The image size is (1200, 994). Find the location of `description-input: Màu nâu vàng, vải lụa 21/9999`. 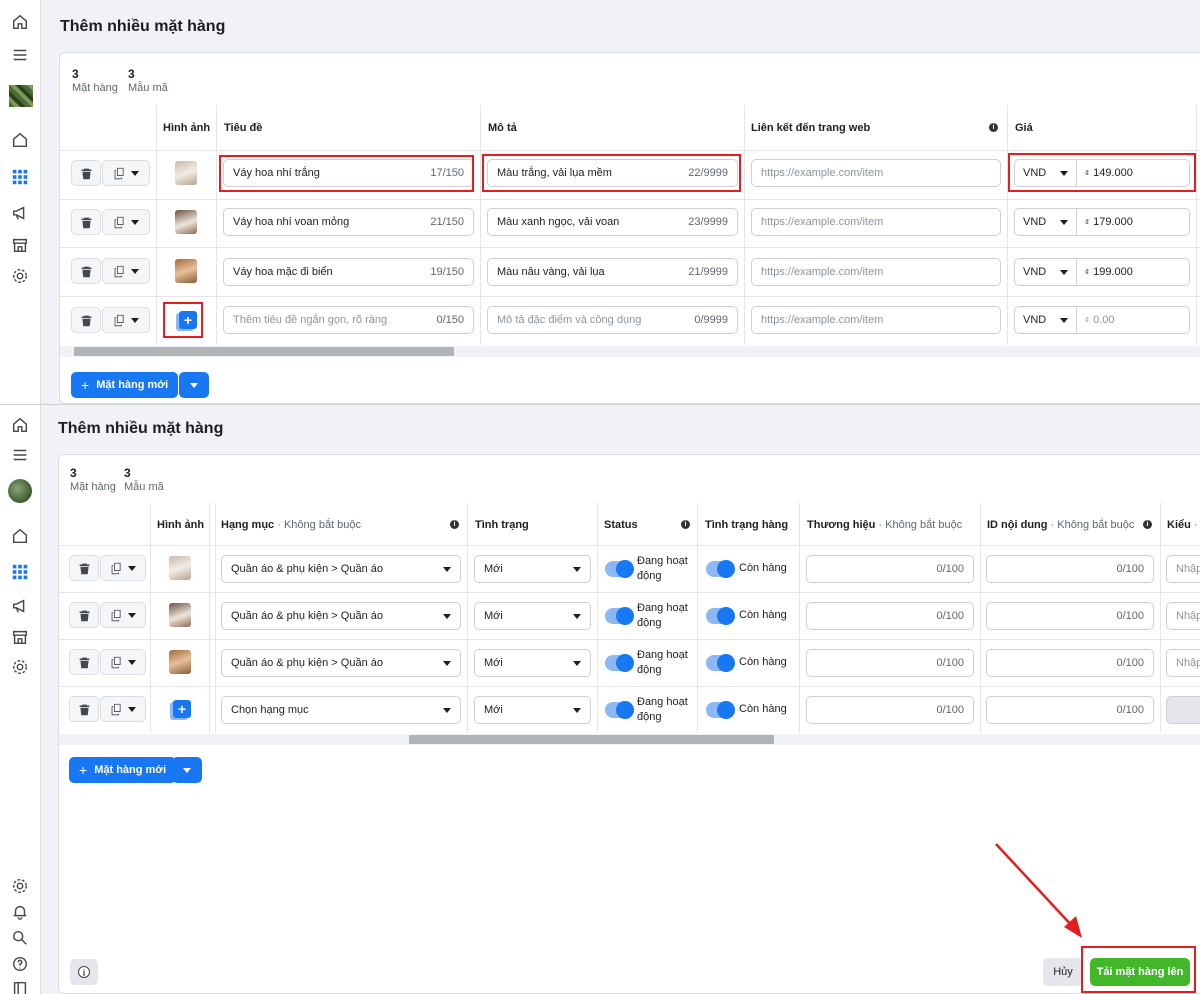

description-input: Màu nâu vàng, vải lụa 21/9999 is located at coordinates (612, 272).